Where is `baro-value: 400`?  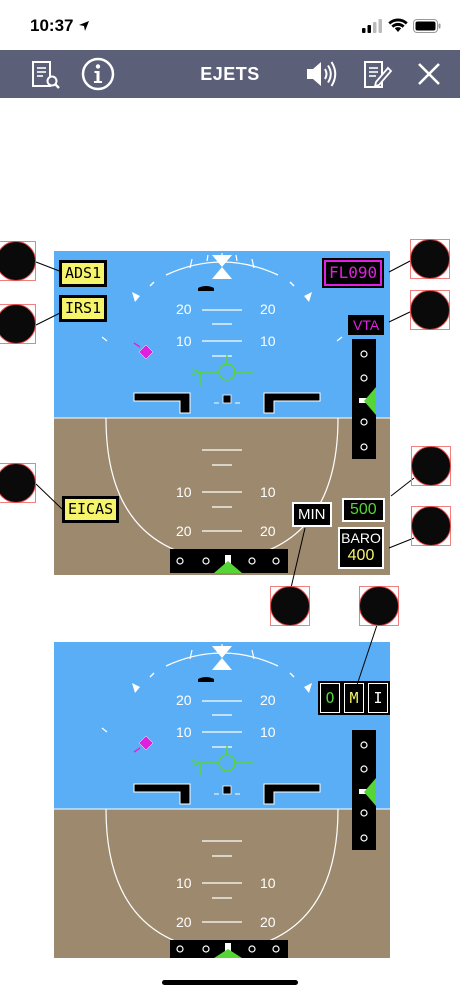
baro-value: 400 is located at coordinates (361, 555).